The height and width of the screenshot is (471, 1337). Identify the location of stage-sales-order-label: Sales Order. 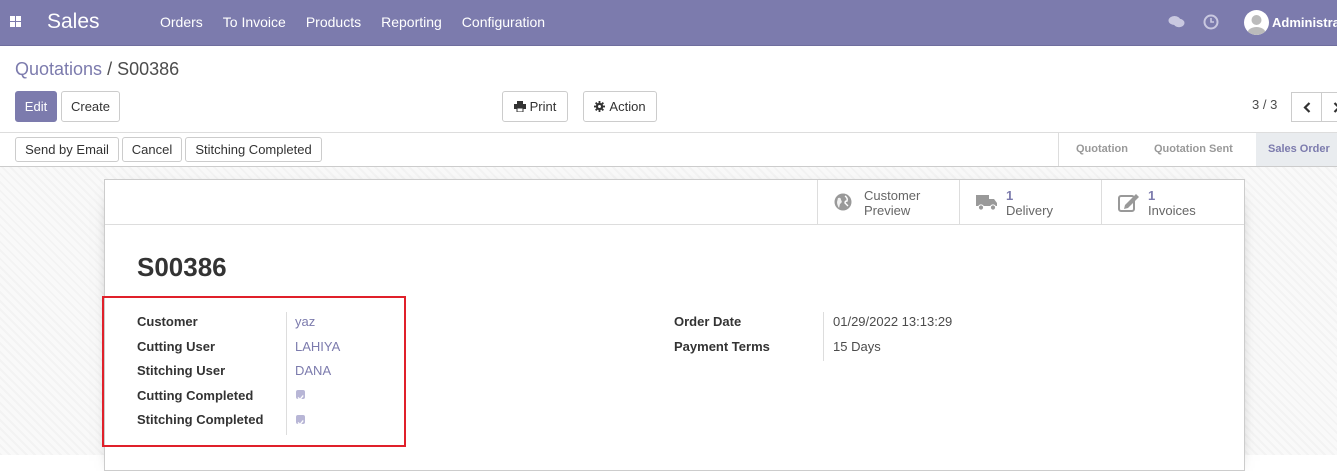
(1299, 149).